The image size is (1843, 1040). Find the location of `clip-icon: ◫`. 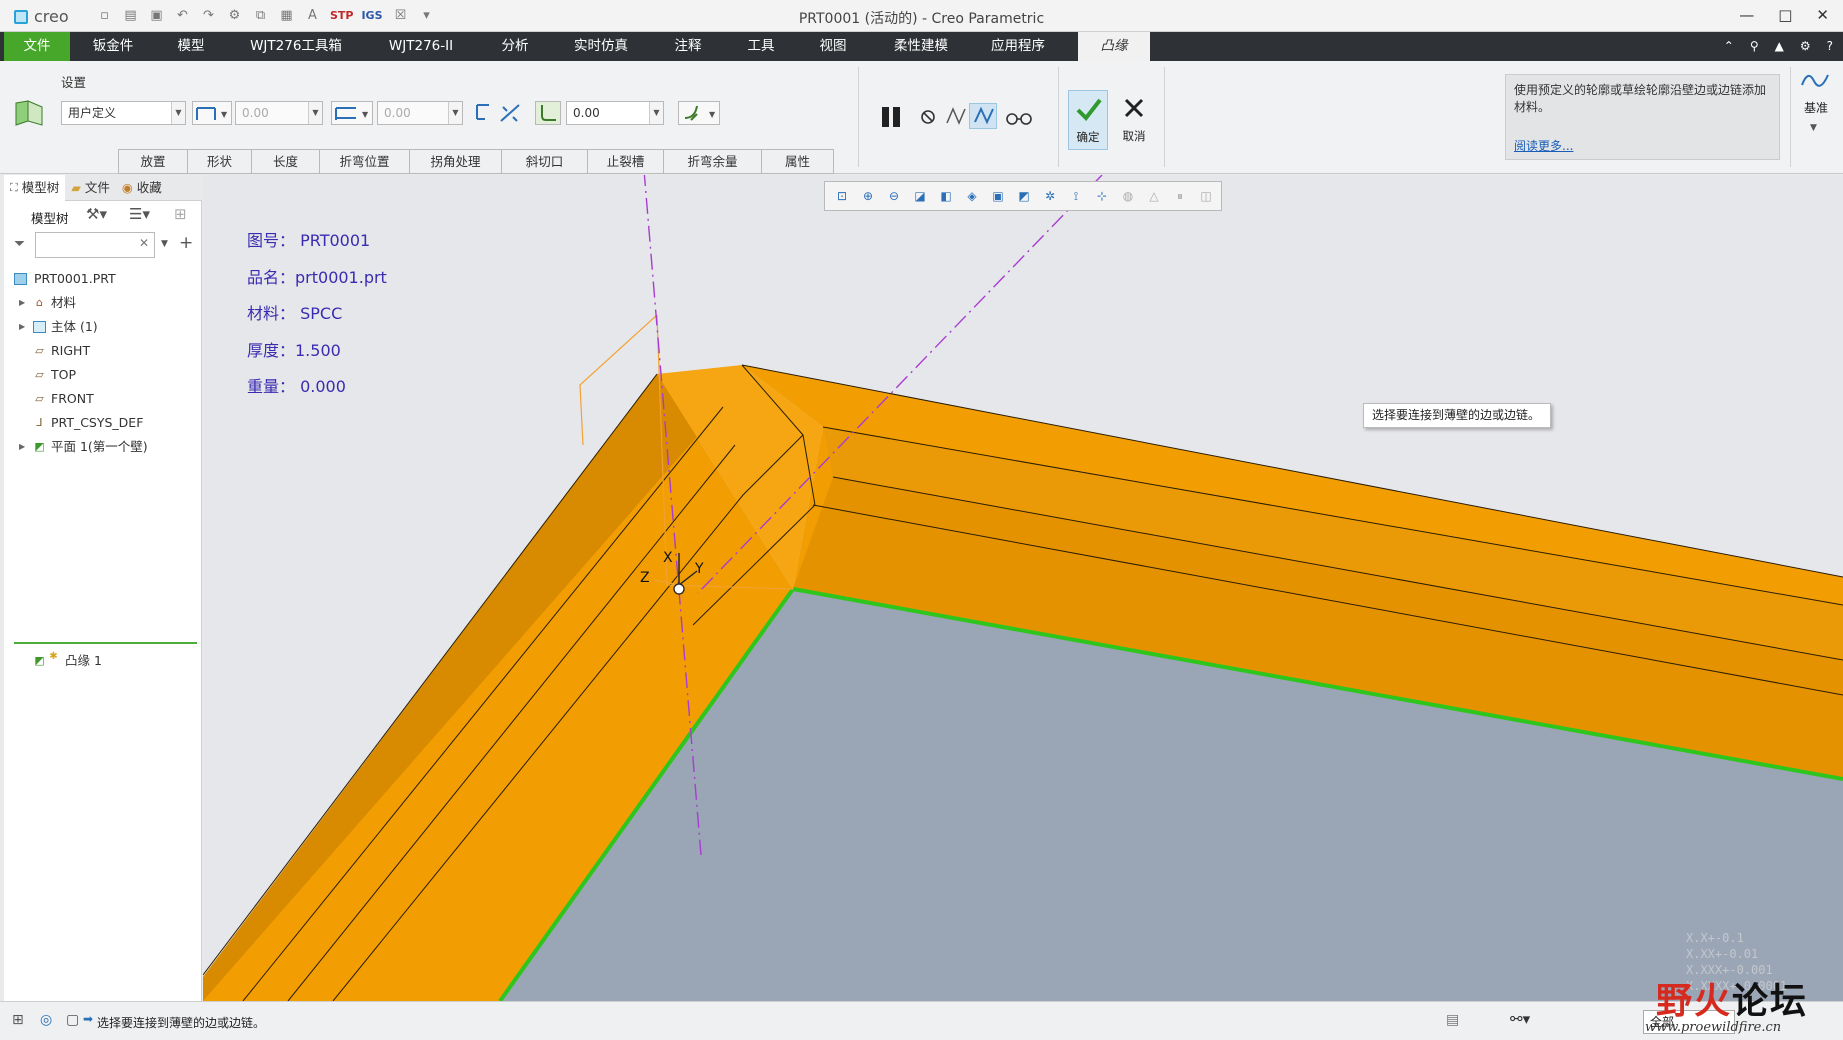

clip-icon: ◫ is located at coordinates (1206, 196).